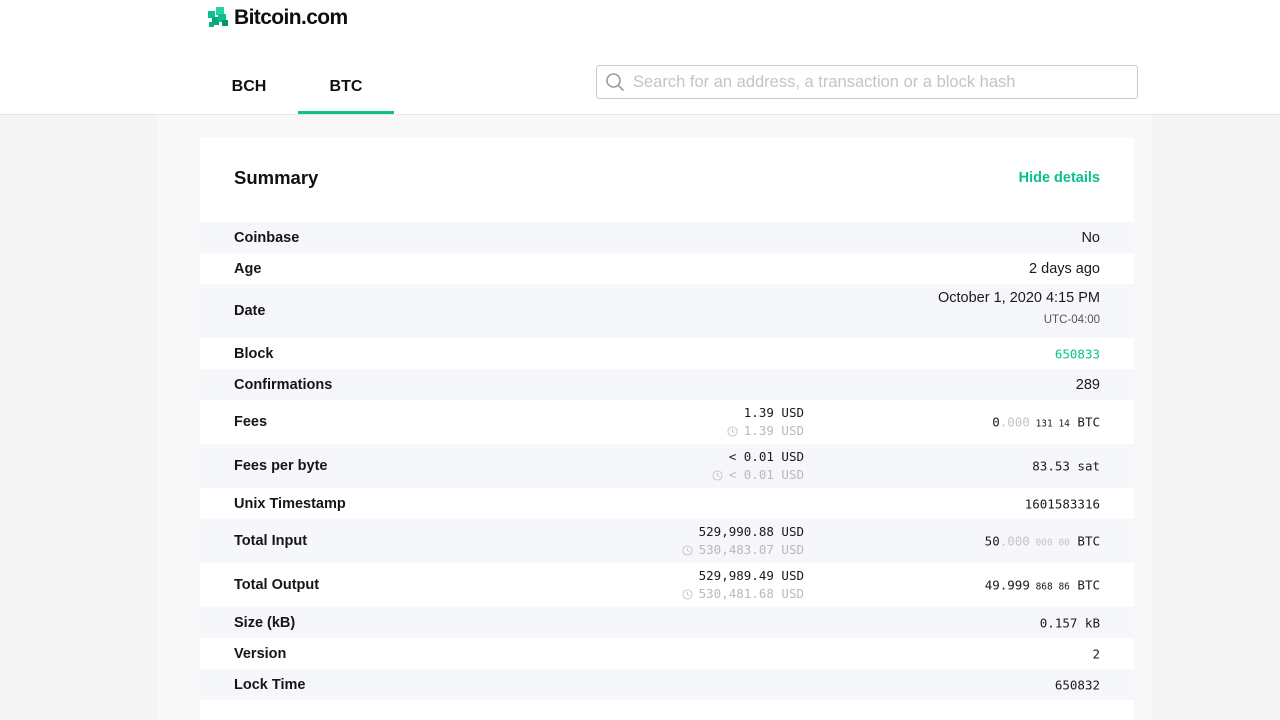  What do you see at coordinates (254, 353) in the screenshot?
I see `row-label: Block` at bounding box center [254, 353].